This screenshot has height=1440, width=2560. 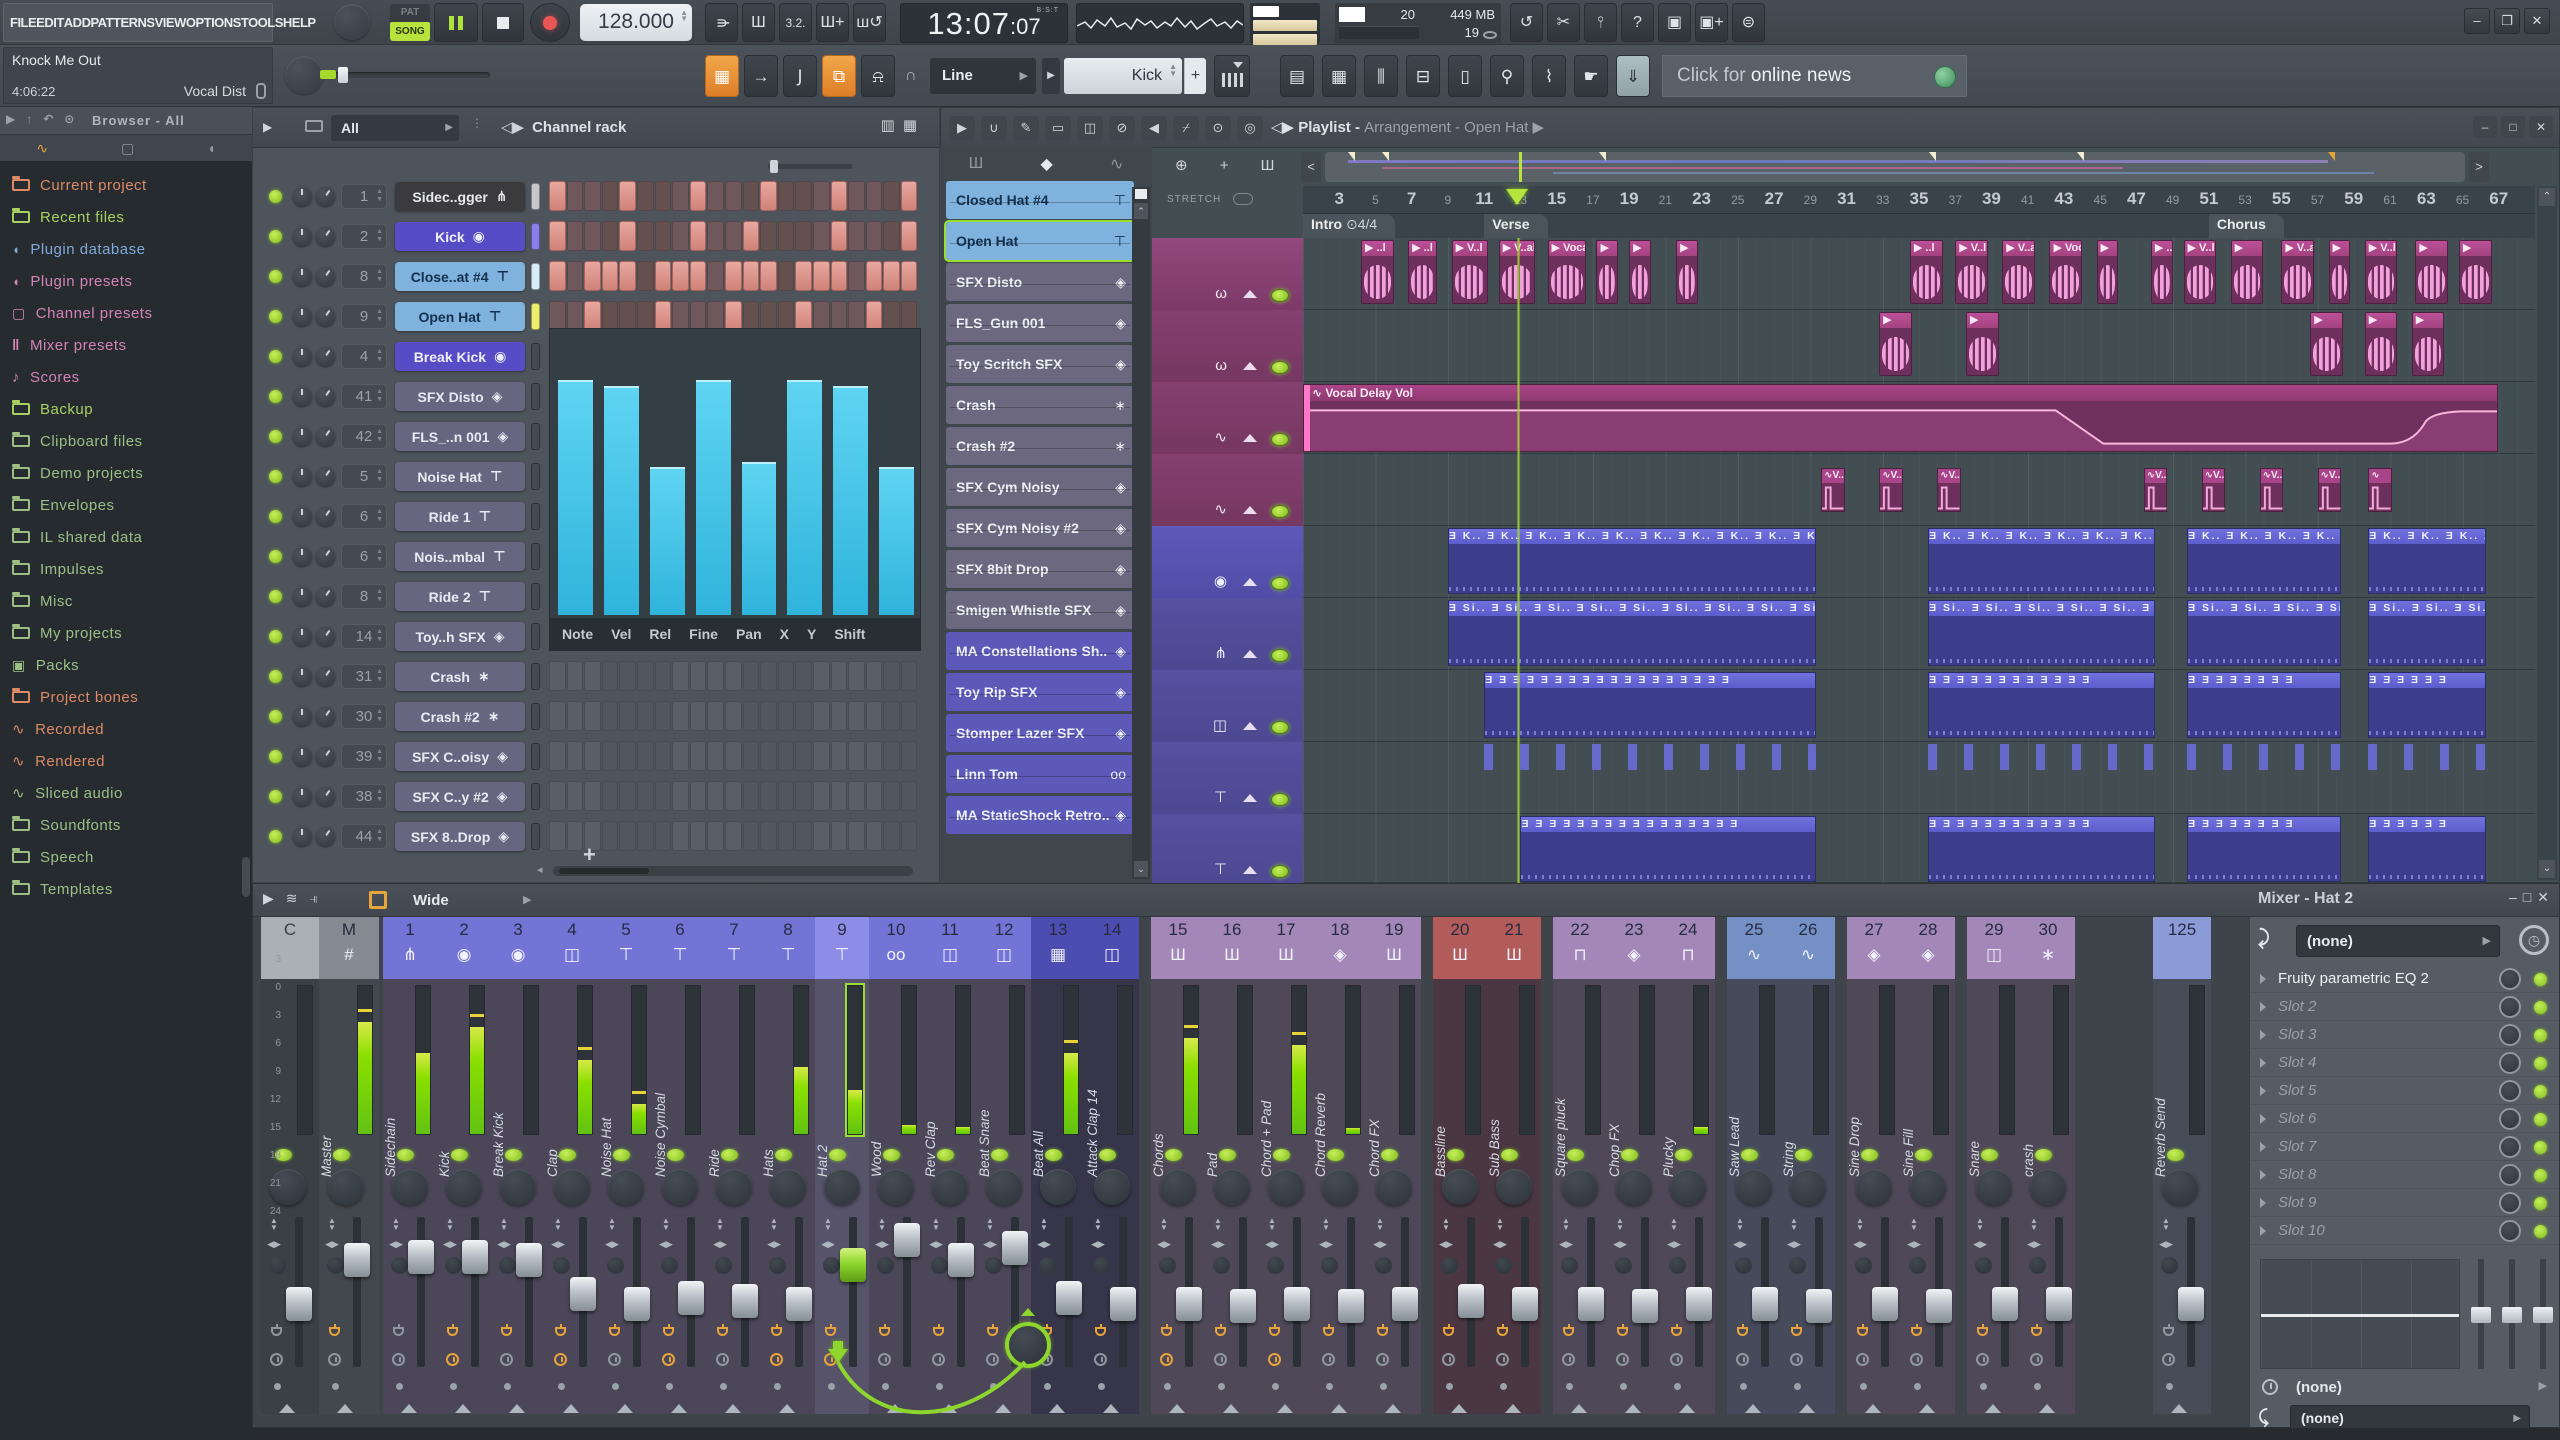 What do you see at coordinates (23, 22) in the screenshot?
I see `menu-item: FILE` at bounding box center [23, 22].